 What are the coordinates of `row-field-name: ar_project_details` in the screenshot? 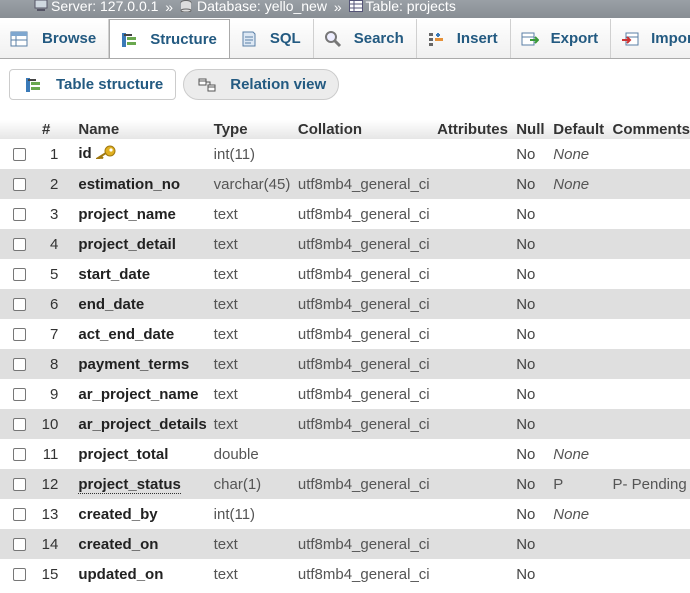 It's located at (146, 424).